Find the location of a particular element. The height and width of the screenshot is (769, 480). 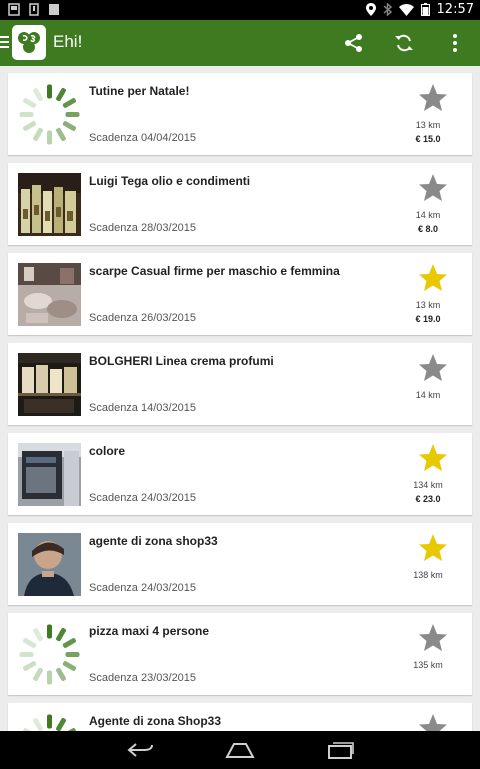

app-logo is located at coordinates (29, 42).